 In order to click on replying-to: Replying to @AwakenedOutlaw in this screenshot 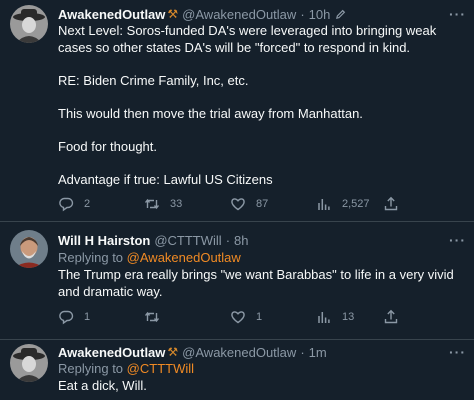, I will do `click(149, 257)`.